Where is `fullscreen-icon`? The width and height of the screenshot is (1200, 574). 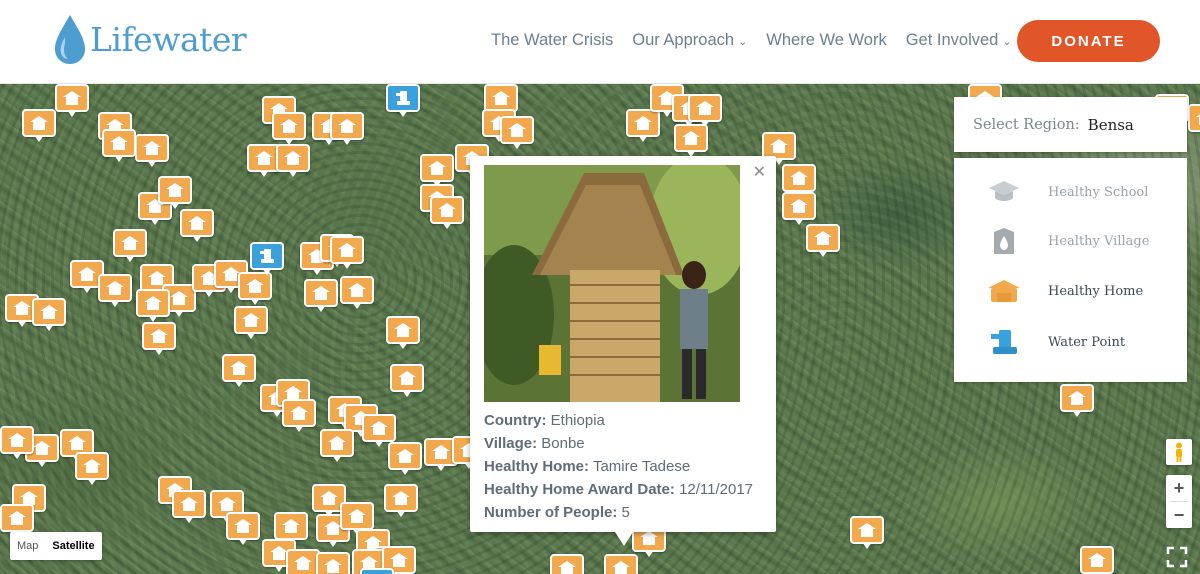 fullscreen-icon is located at coordinates (1177, 557).